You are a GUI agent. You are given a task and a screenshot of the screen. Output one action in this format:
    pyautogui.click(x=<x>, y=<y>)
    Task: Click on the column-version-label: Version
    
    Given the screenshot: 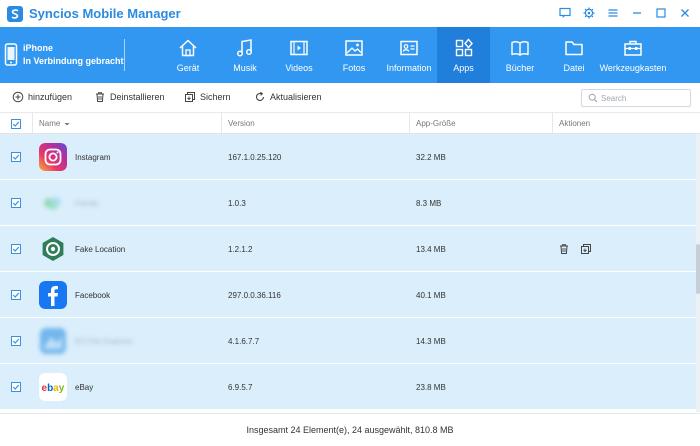 What is the action you would take?
    pyautogui.click(x=241, y=123)
    